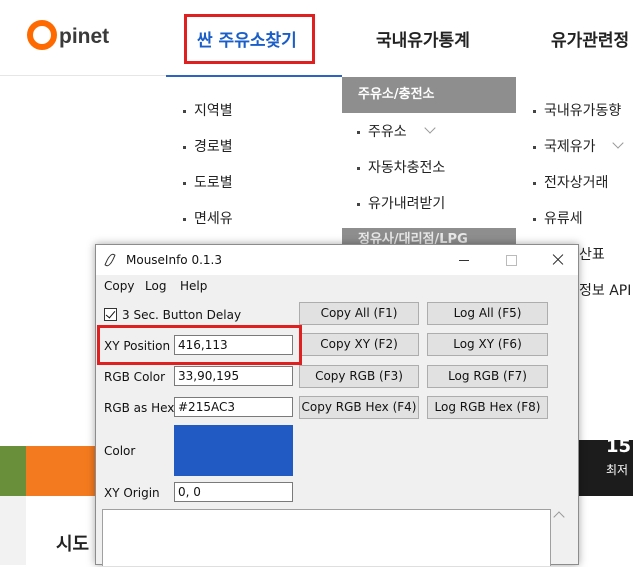 This screenshot has width=633, height=567. I want to click on menu-help: Help, so click(193, 286).